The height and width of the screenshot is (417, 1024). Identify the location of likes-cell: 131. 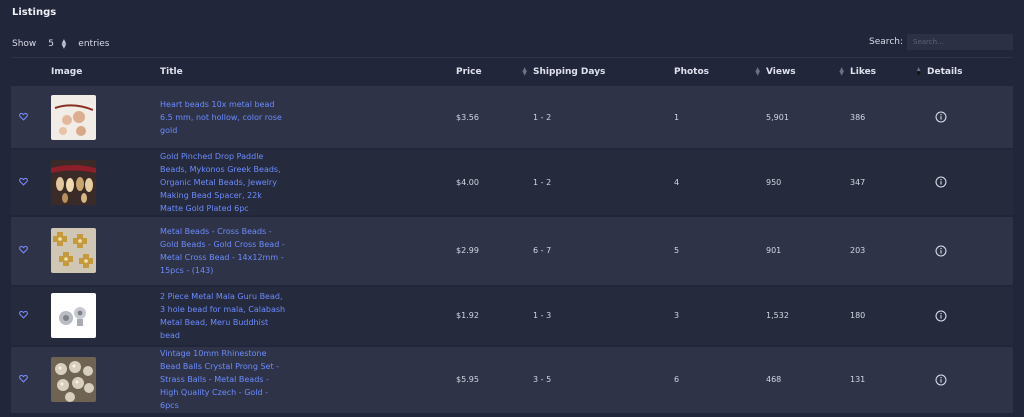
(858, 379).